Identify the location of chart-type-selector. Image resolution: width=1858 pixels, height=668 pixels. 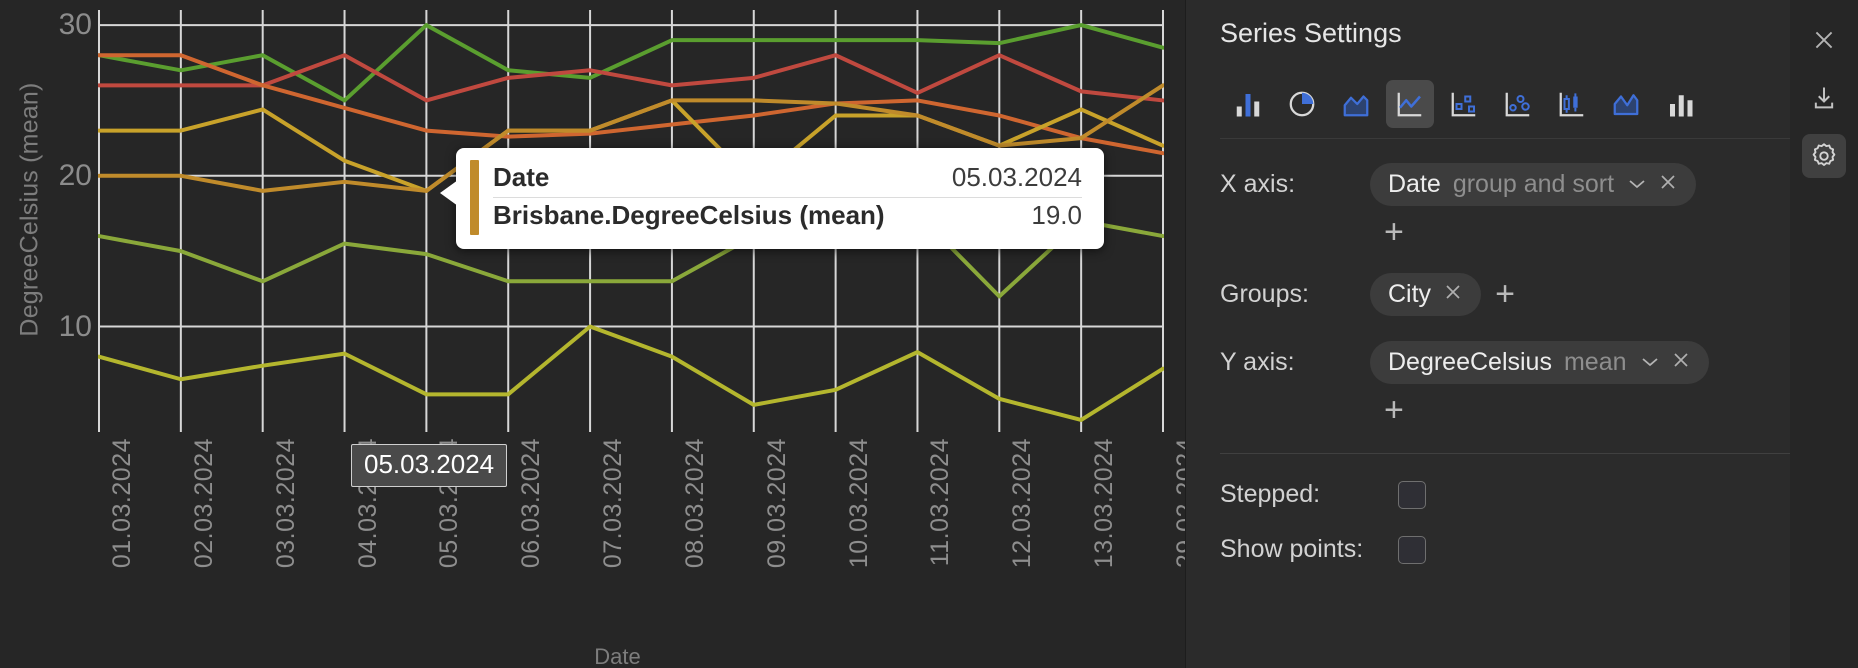
(1522, 106).